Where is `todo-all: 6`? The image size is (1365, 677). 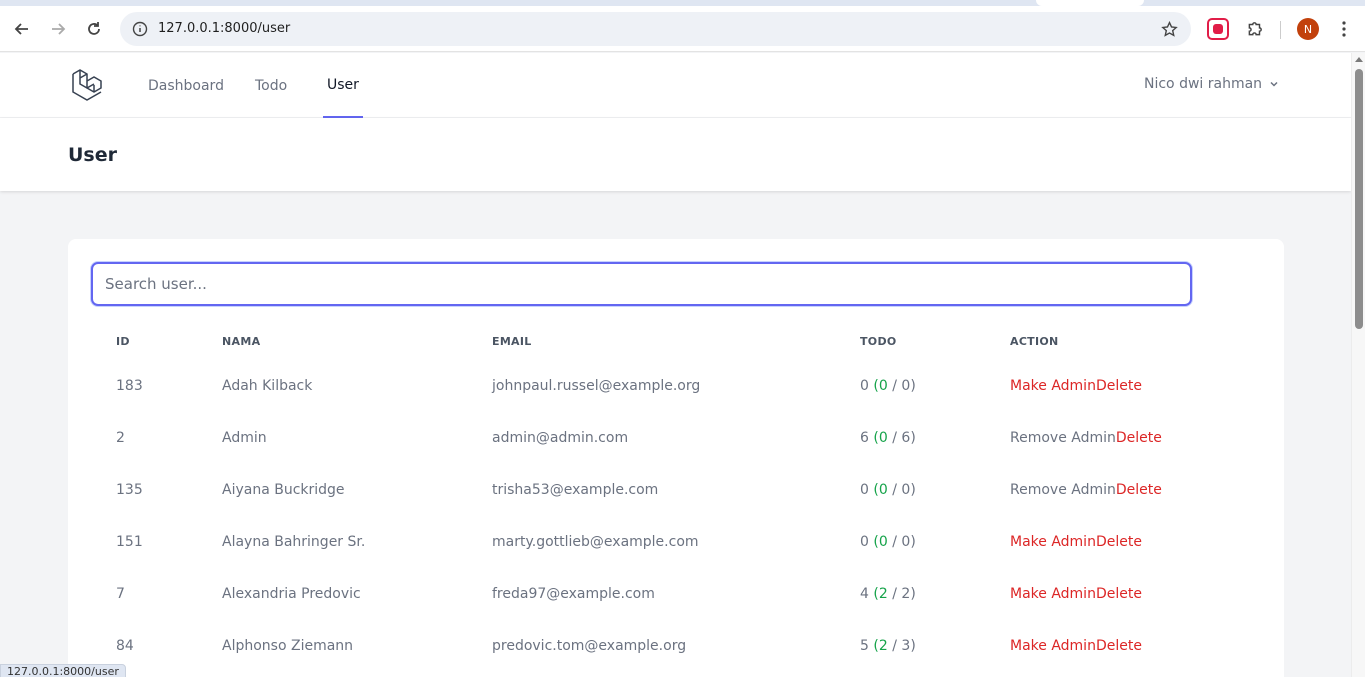
todo-all: 6 is located at coordinates (906, 438).